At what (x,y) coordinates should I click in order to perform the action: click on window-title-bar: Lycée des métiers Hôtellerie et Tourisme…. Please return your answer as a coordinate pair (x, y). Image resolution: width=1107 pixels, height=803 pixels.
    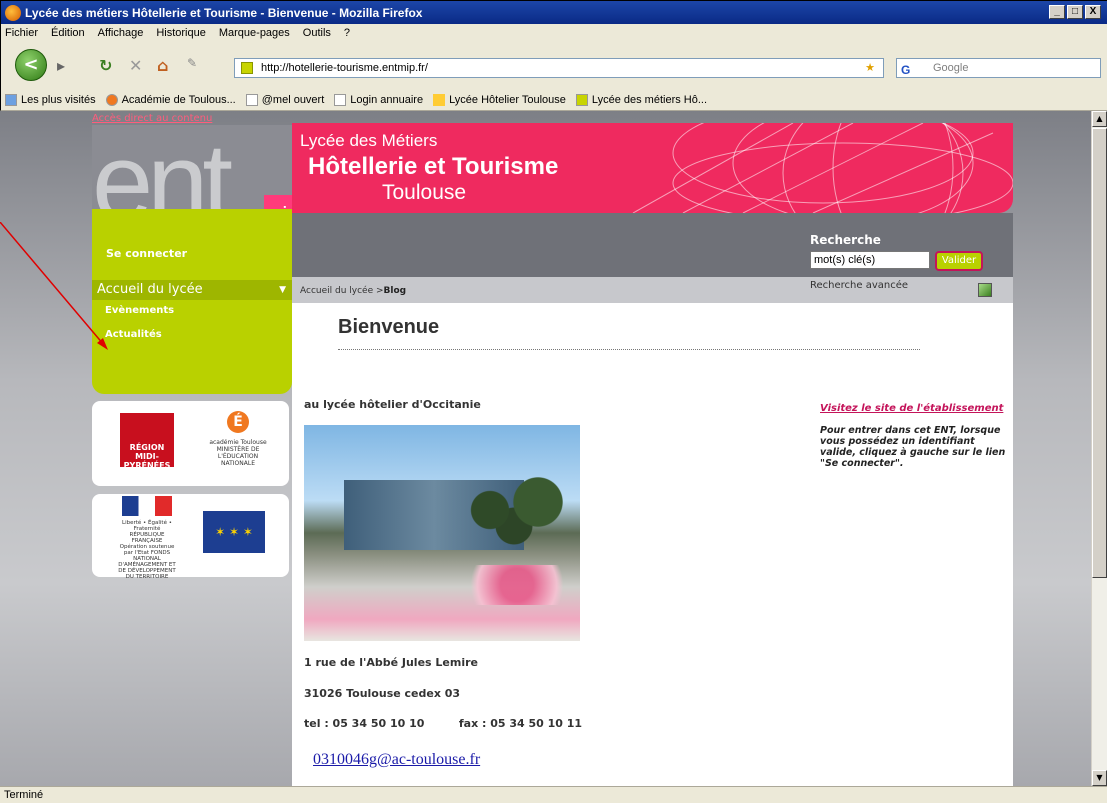
    Looking at the image, I should click on (553, 12).